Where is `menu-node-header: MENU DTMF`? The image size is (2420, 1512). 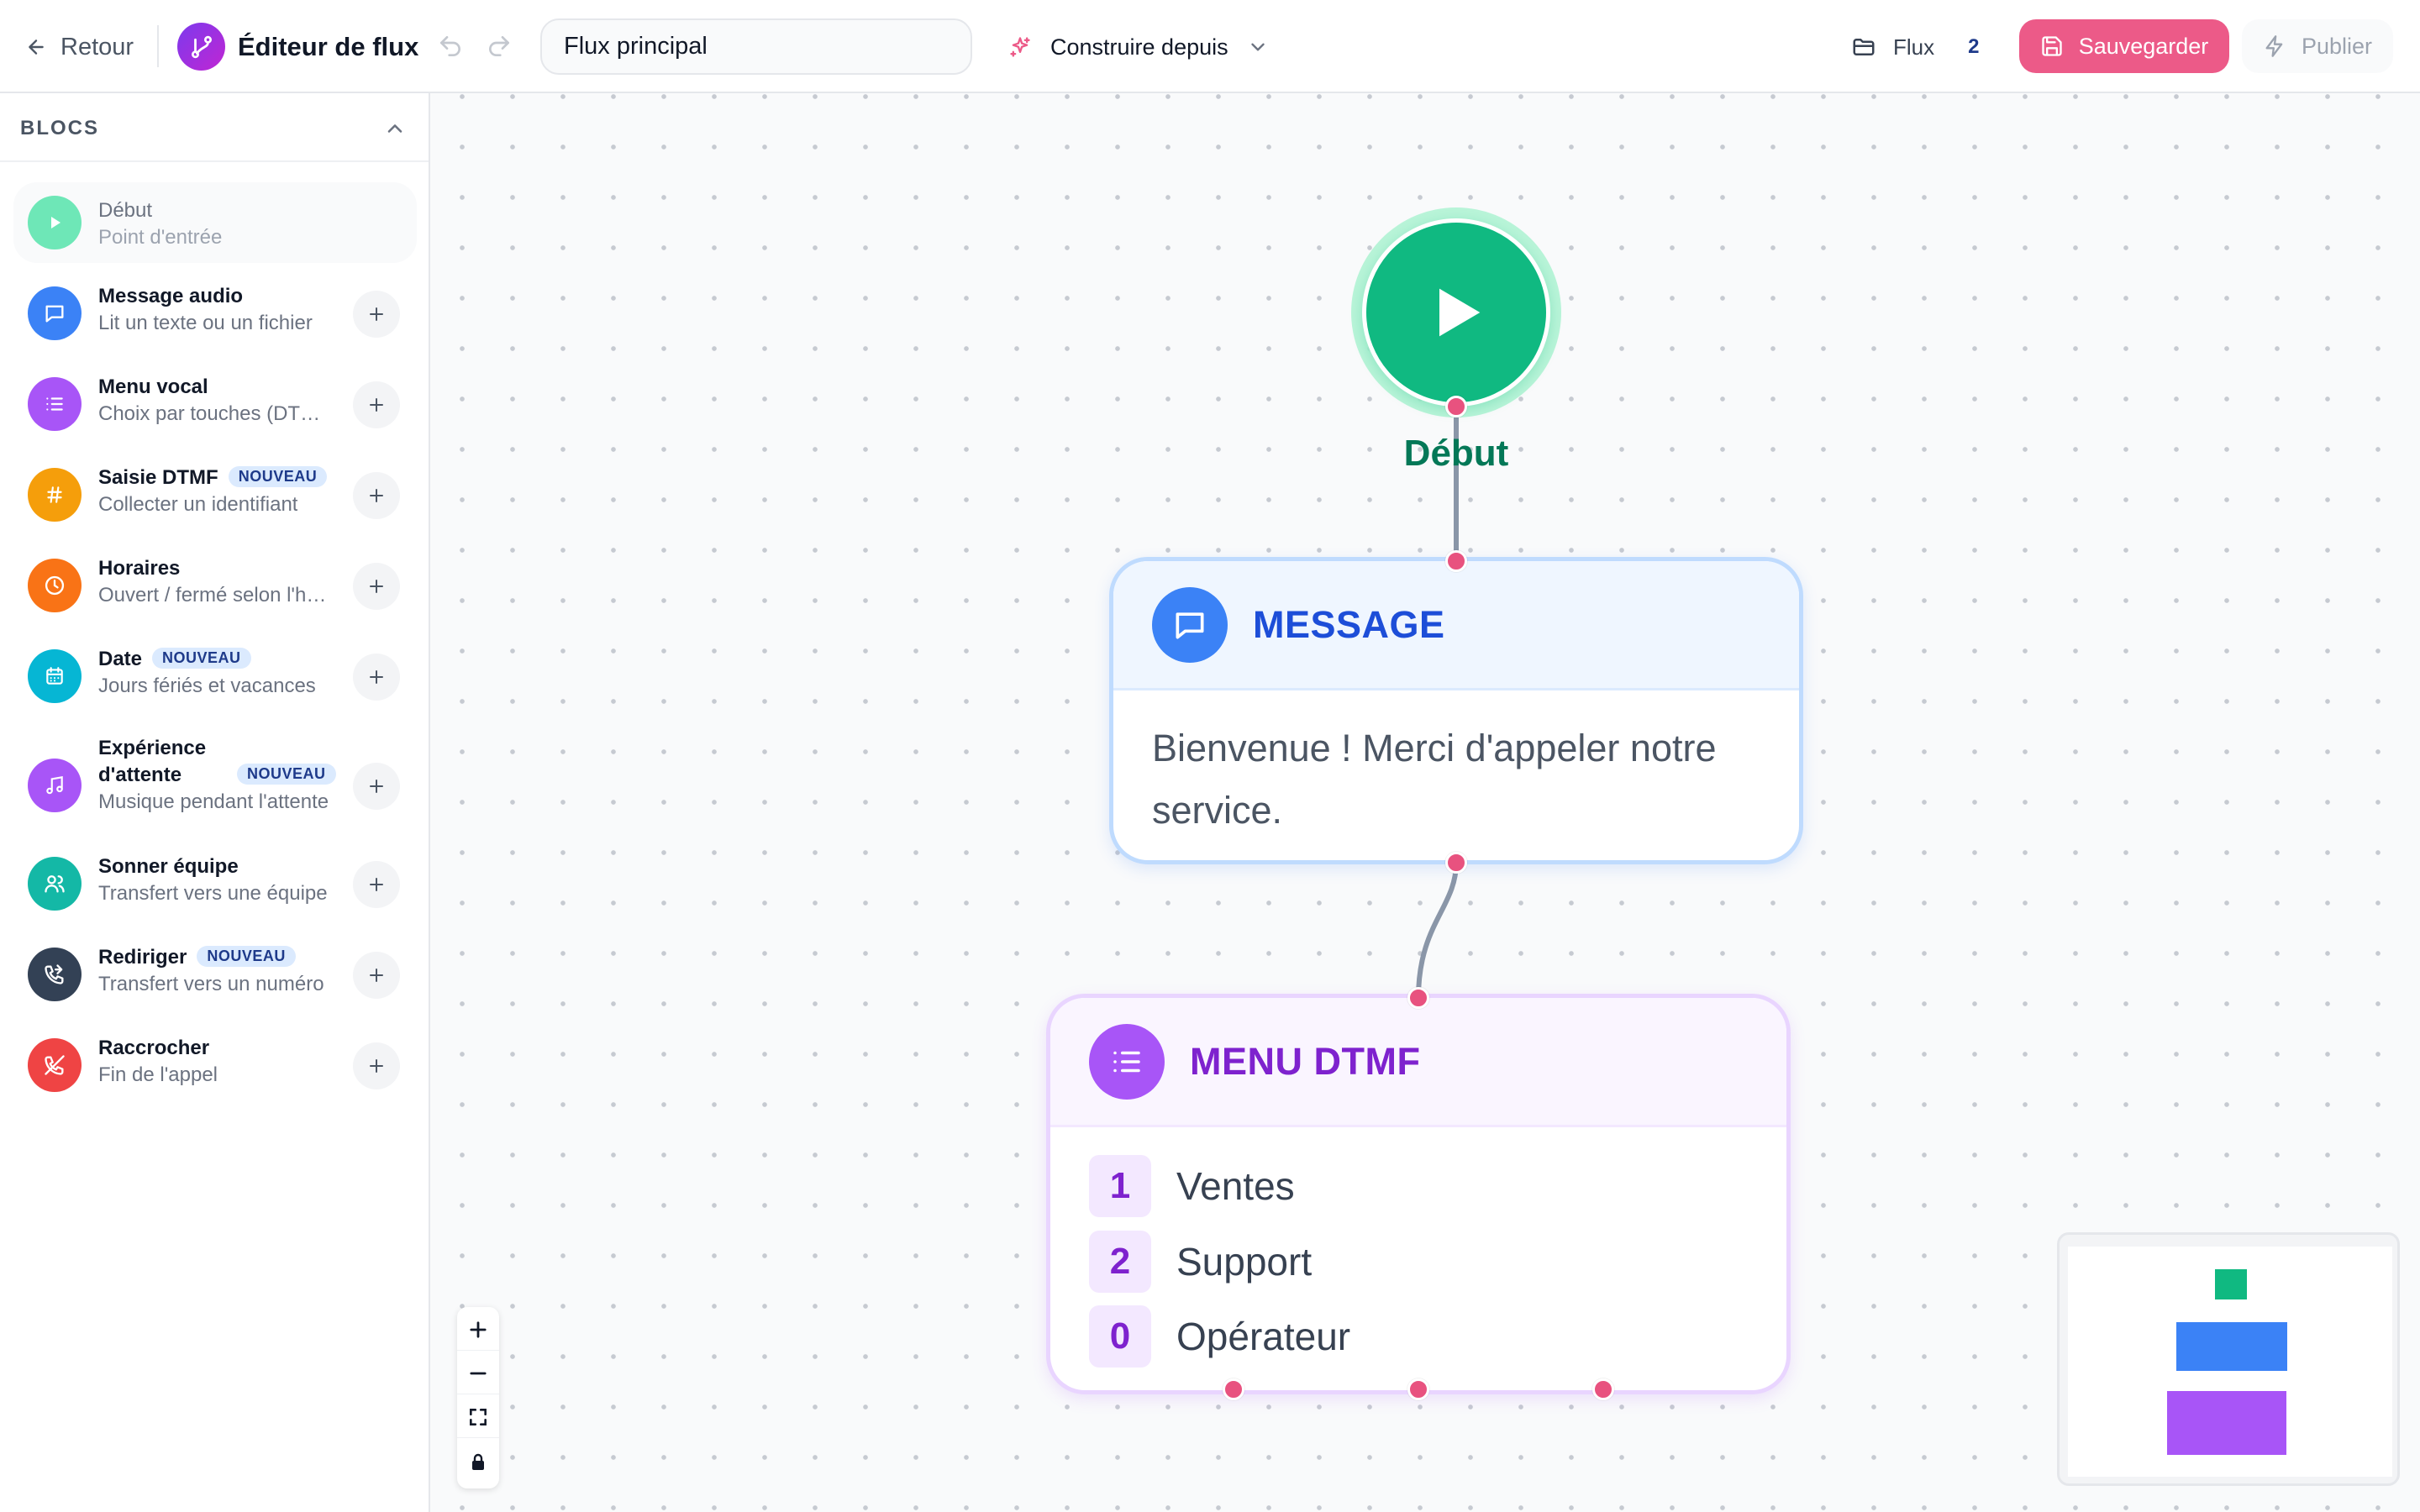
menu-node-header: MENU DTMF is located at coordinates (1418, 1062).